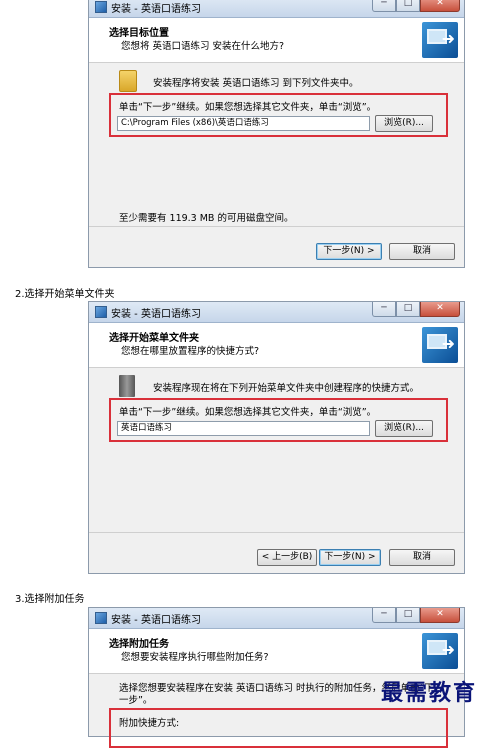 This screenshot has height=748, width=503. I want to click on folder-icon, so click(128, 81).